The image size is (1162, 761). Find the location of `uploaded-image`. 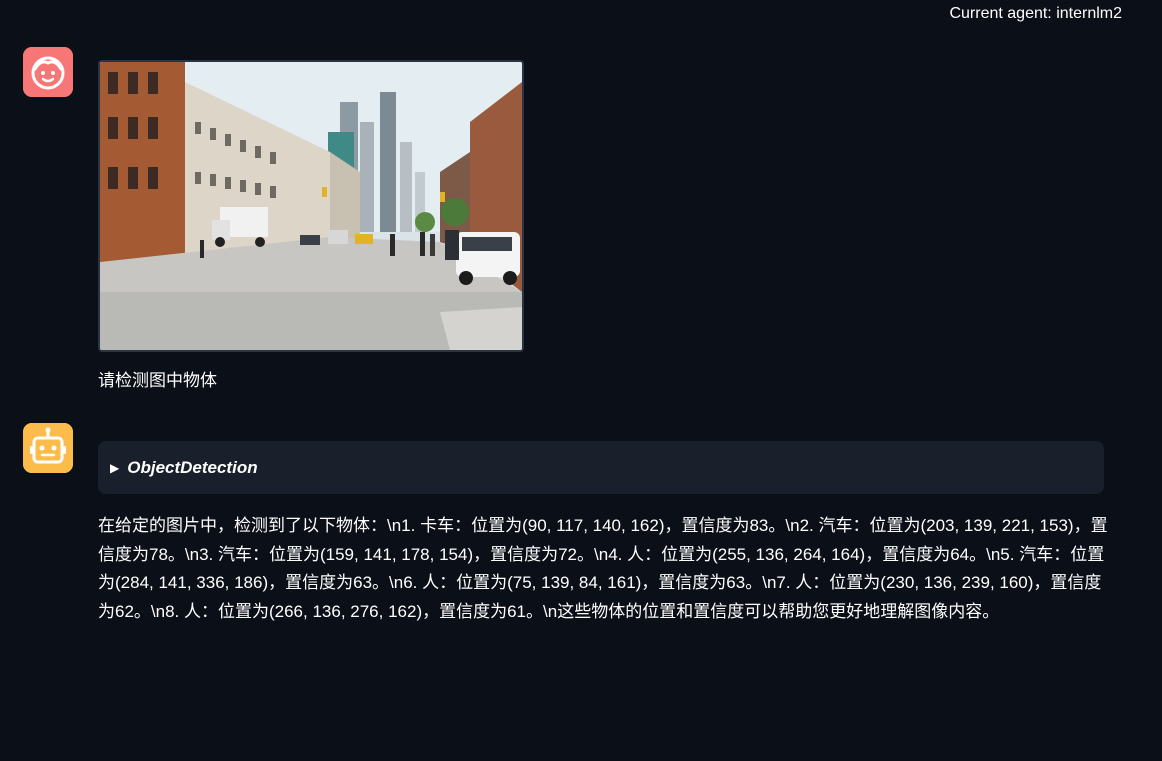

uploaded-image is located at coordinates (311, 206).